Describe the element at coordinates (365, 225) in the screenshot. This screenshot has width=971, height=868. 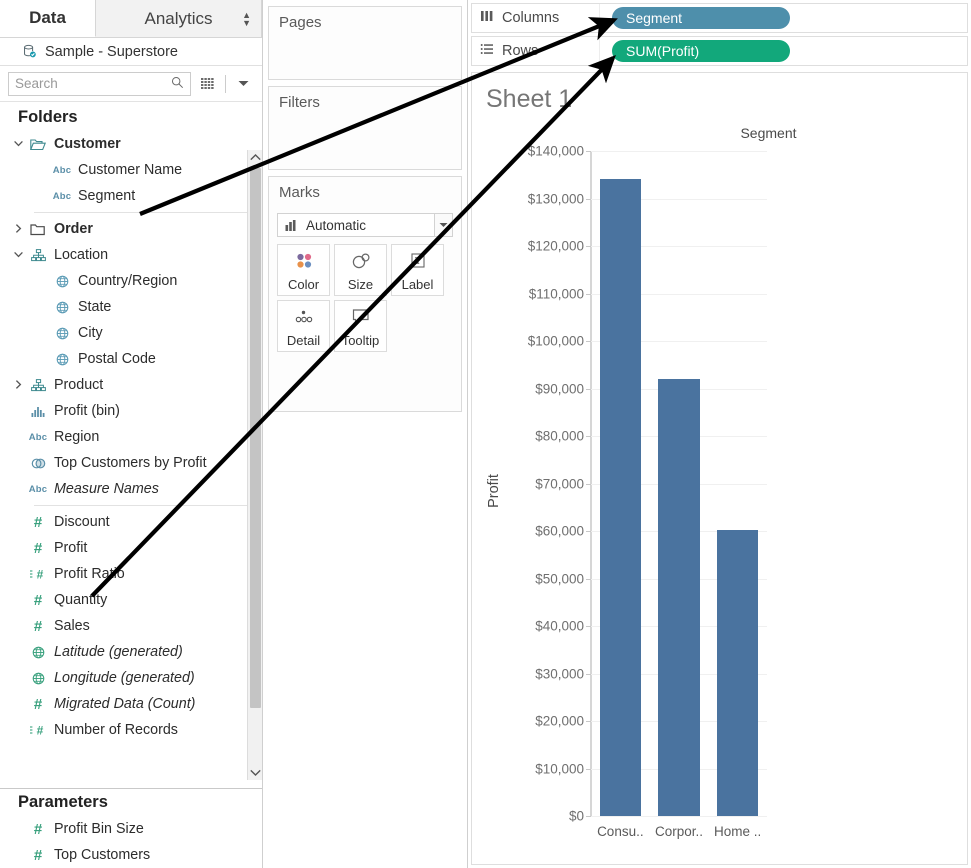
I see `mark-type-select: Automatic` at that location.